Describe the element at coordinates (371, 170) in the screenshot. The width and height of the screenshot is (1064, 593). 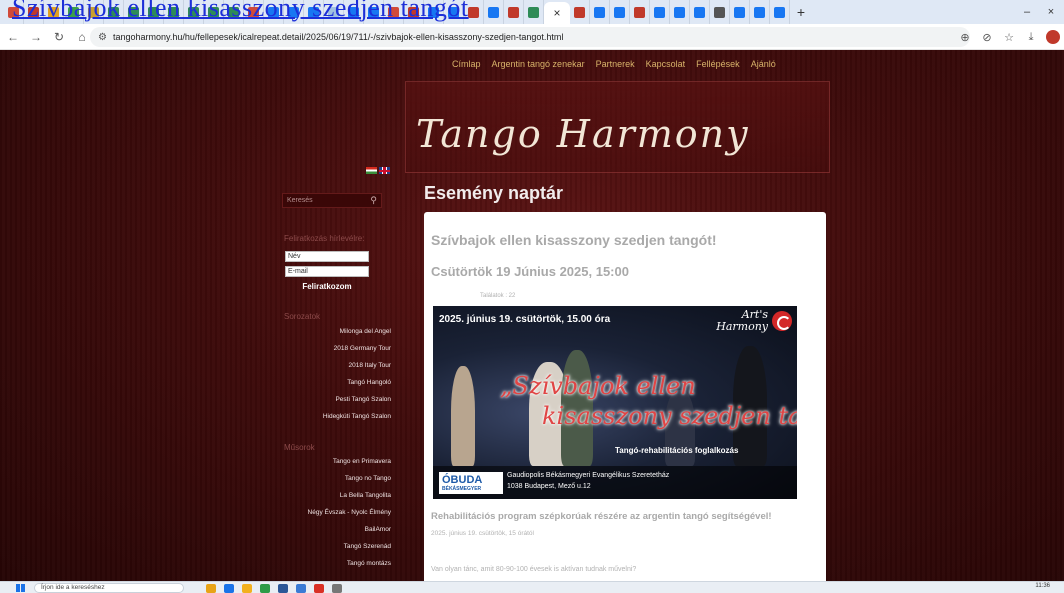
I see `hungarian-flag-icon` at that location.